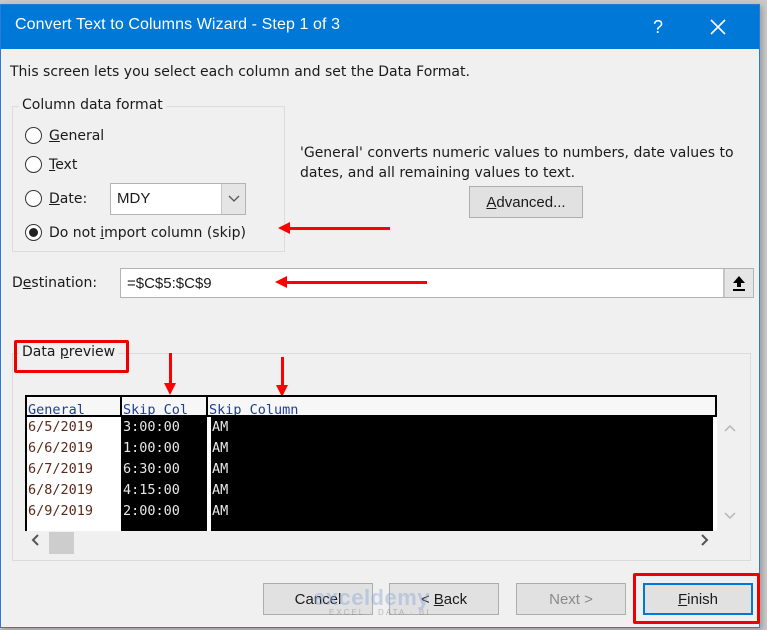 This screenshot has height=630, width=767. What do you see at coordinates (696, 598) in the screenshot?
I see `annotation-box-finish` at bounding box center [696, 598].